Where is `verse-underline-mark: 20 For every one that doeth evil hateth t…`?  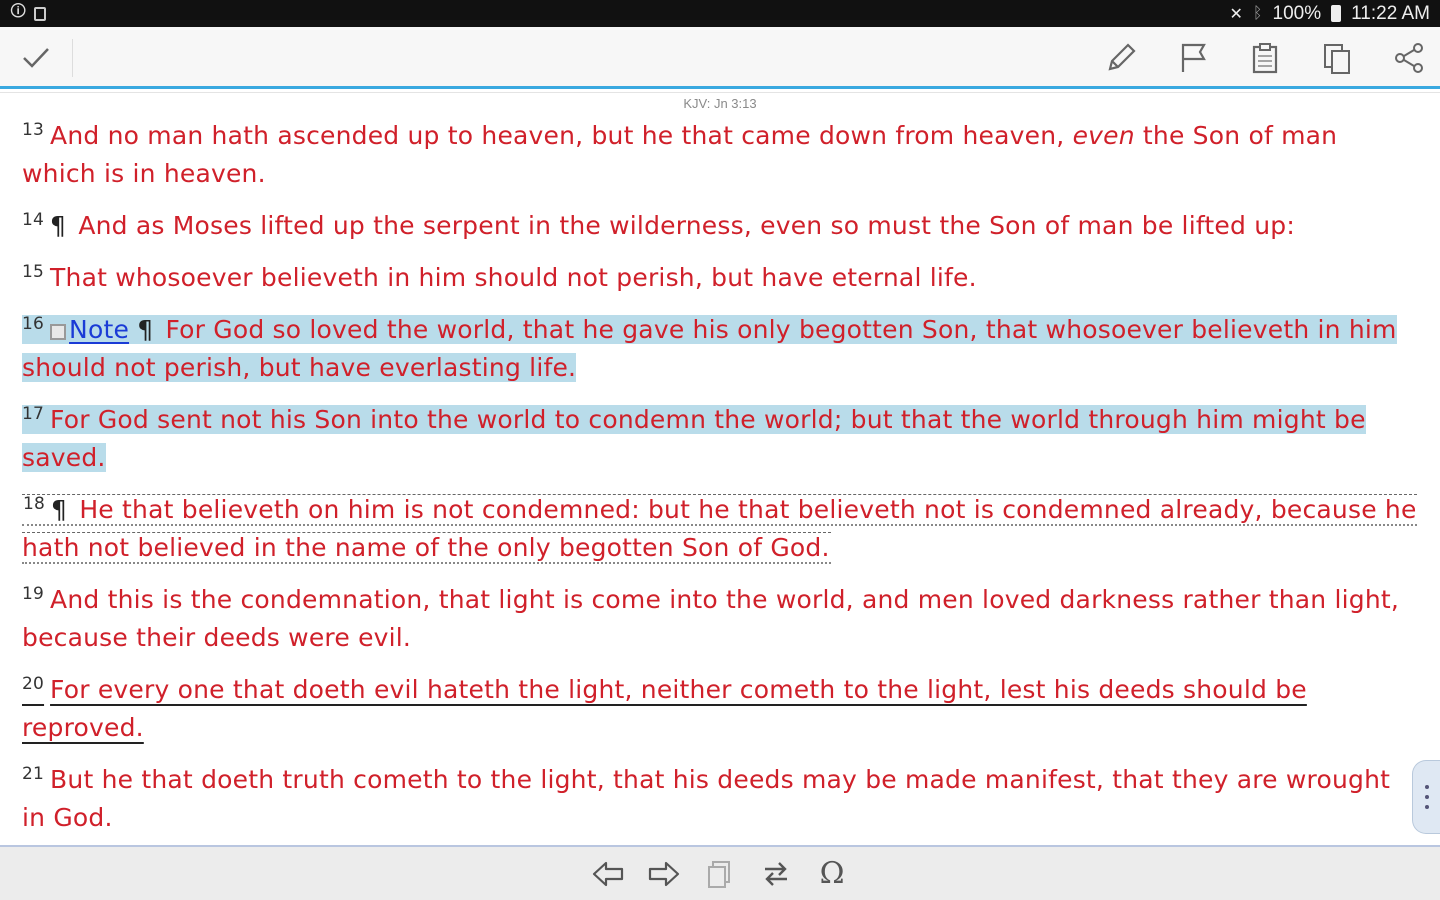
verse-underline-mark: 20 For every one that doeth evil hateth t… is located at coordinates (664, 708).